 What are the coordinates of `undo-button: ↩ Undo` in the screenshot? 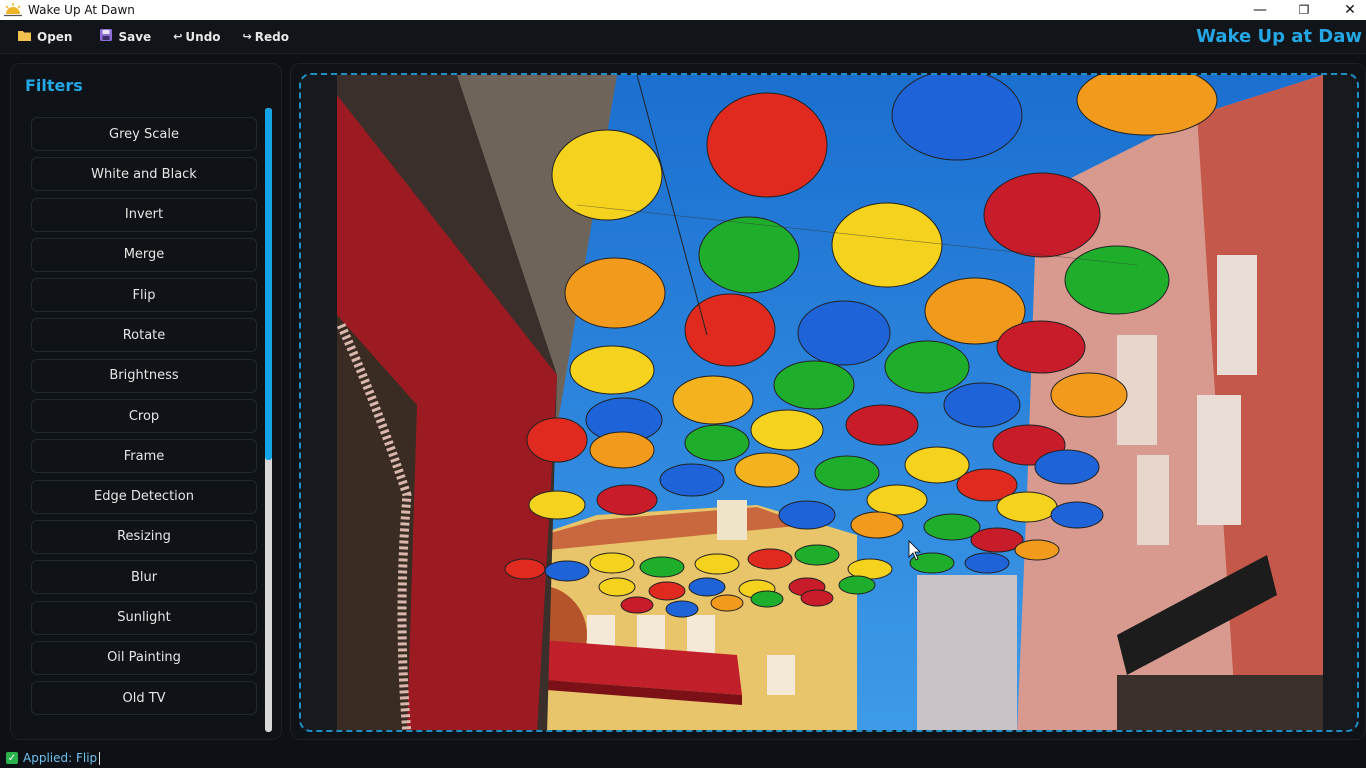 It's located at (196, 37).